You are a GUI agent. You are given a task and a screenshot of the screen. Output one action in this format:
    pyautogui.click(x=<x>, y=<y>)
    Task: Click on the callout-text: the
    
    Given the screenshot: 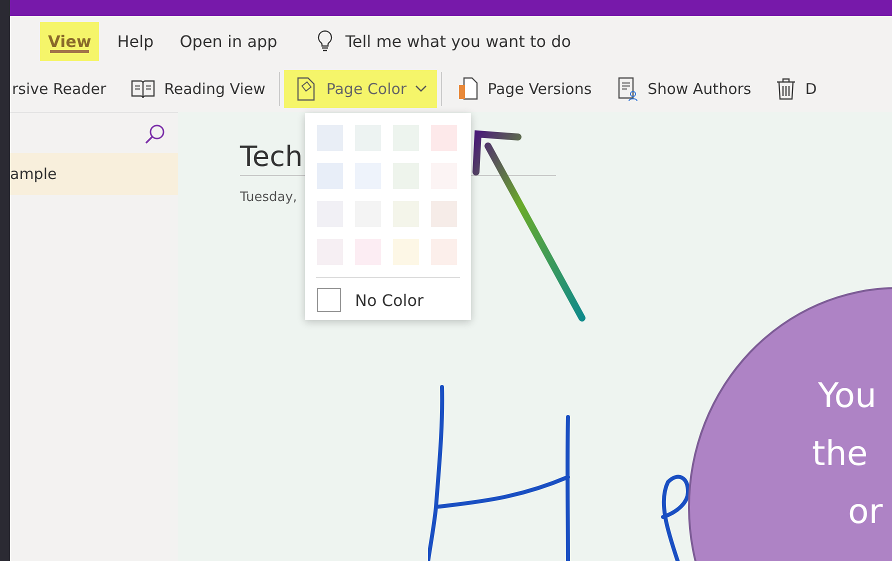 What is the action you would take?
    pyautogui.click(x=840, y=454)
    